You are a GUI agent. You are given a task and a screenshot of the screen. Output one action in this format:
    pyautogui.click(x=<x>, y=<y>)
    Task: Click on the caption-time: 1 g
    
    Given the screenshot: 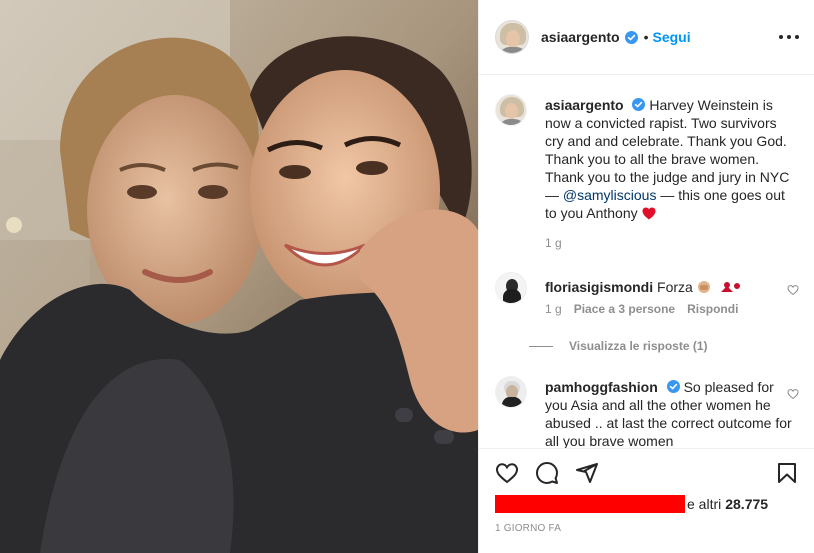 What is the action you would take?
    pyautogui.click(x=553, y=243)
    